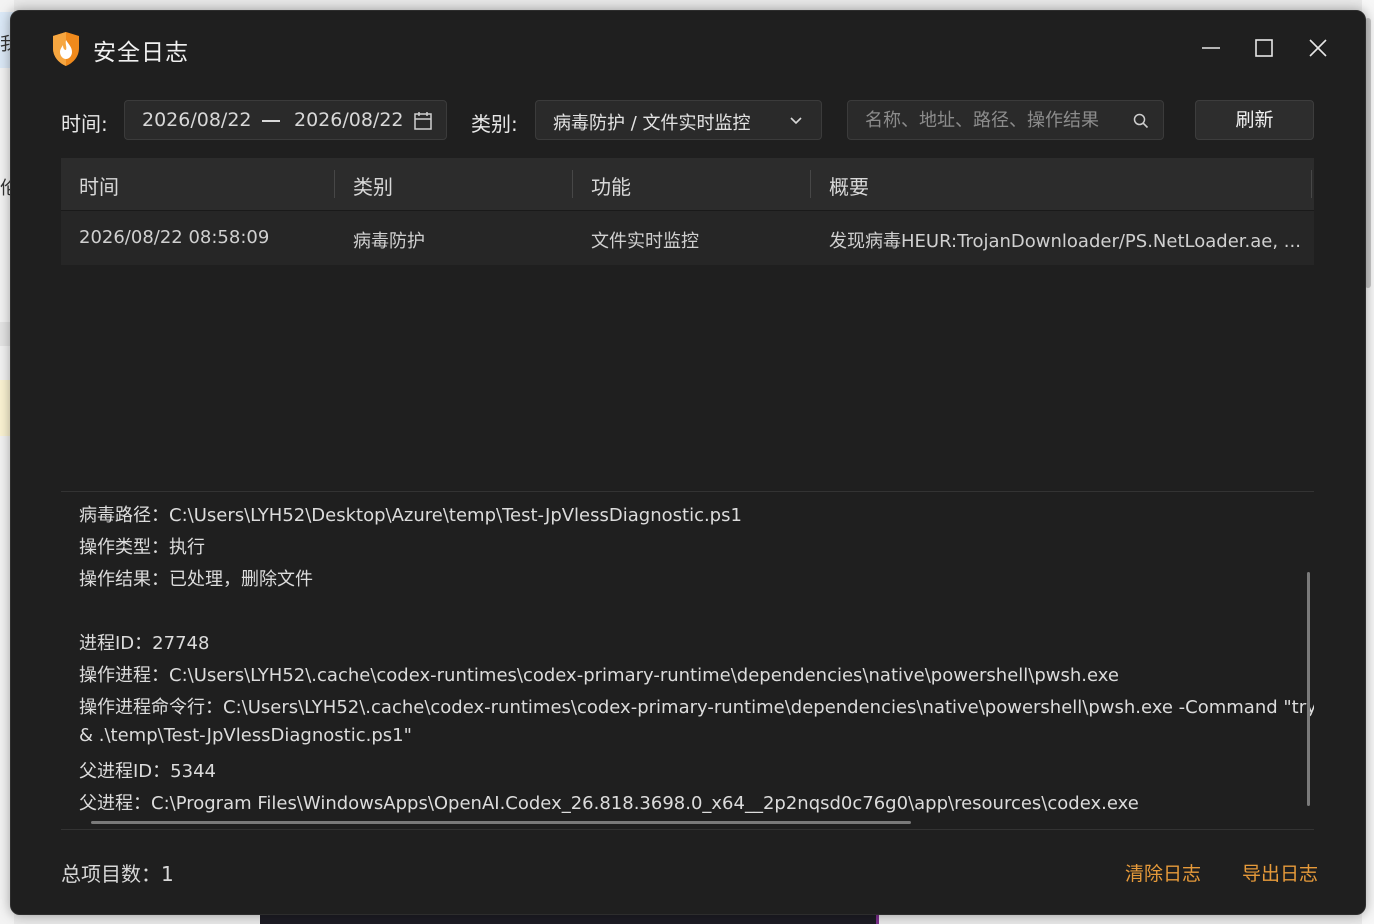 This screenshot has width=1374, height=924. Describe the element at coordinates (389, 241) in the screenshot. I see `cell-category: 病毒防护` at that location.